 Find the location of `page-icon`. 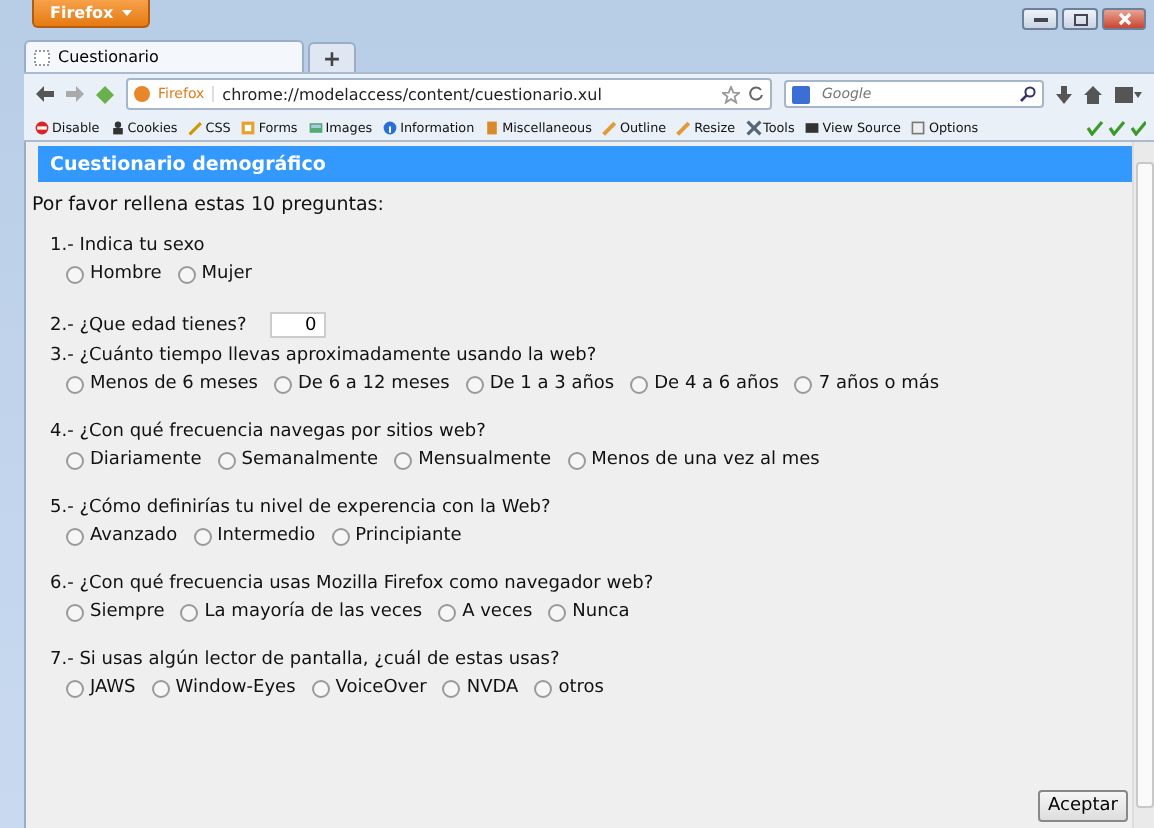

page-icon is located at coordinates (42, 57).